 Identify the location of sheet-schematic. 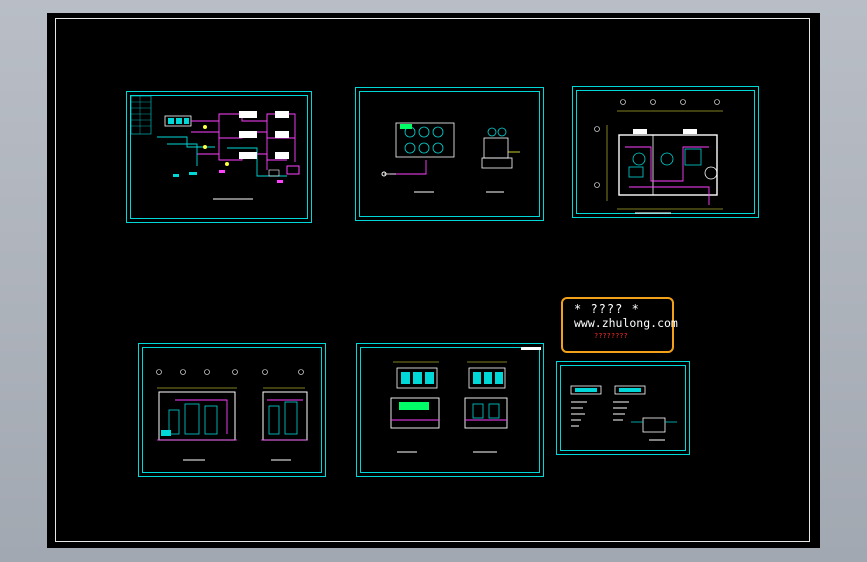
(219, 157).